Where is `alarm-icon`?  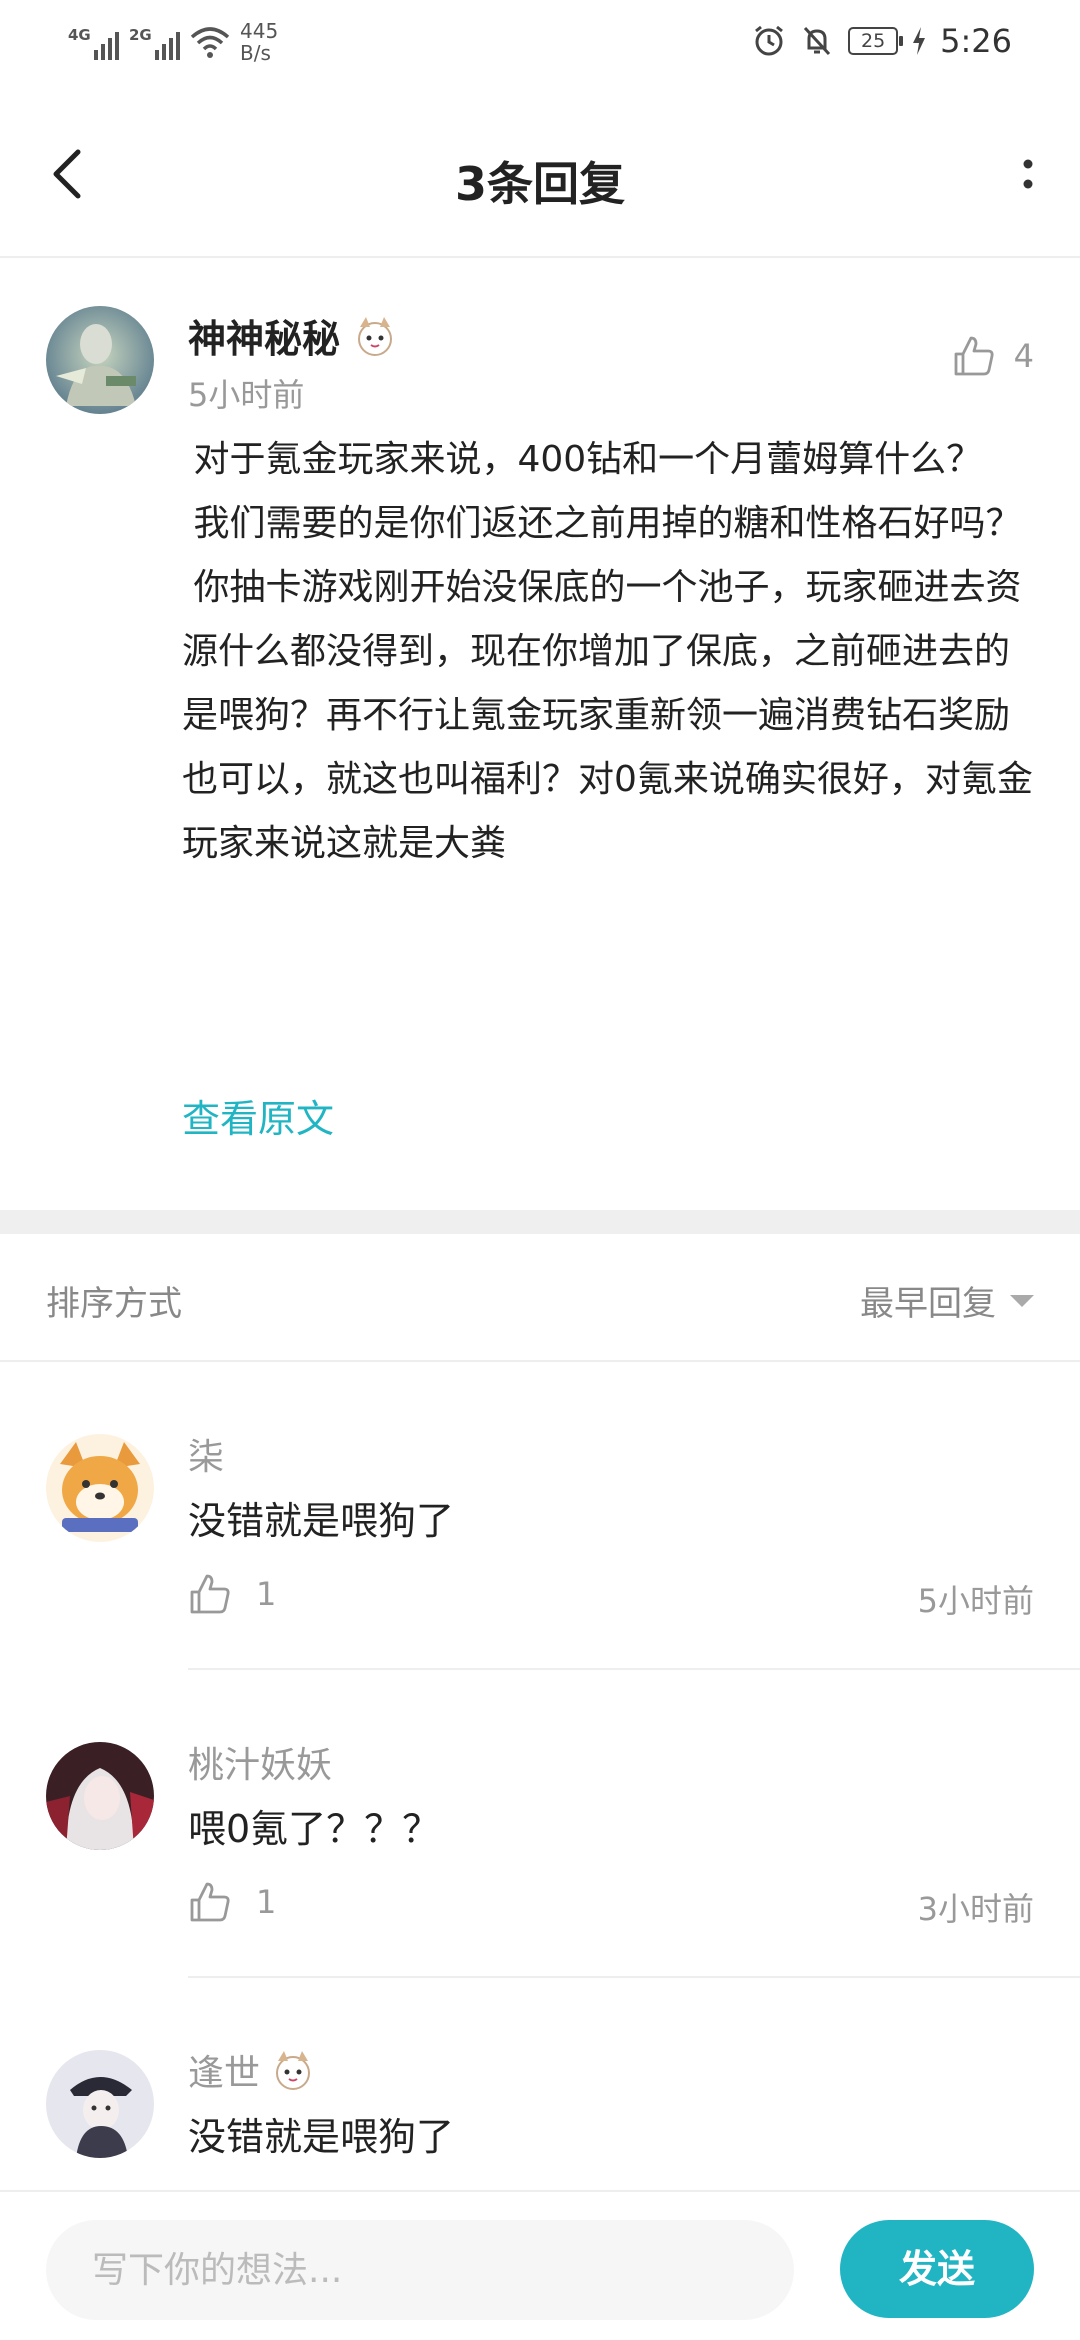 alarm-icon is located at coordinates (769, 40).